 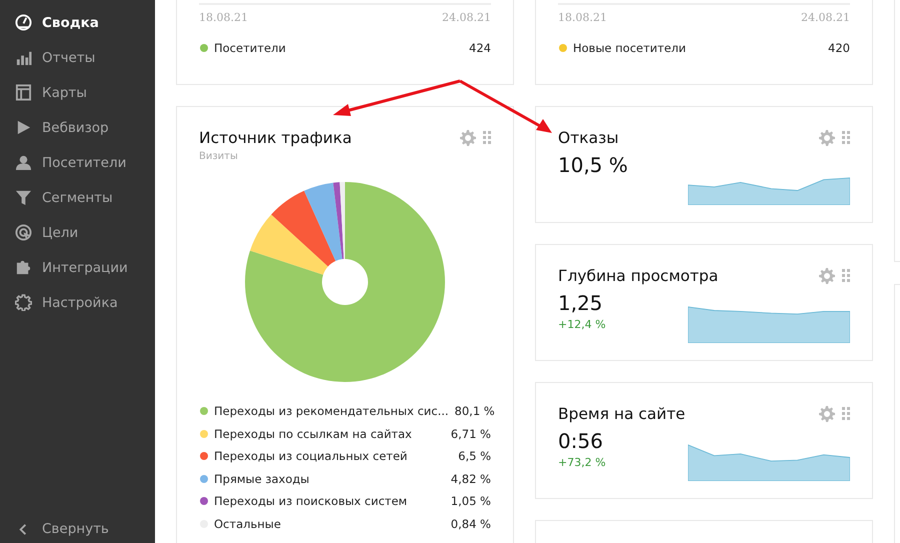 I want to click on card-title: Глубина просмотра, so click(x=638, y=276).